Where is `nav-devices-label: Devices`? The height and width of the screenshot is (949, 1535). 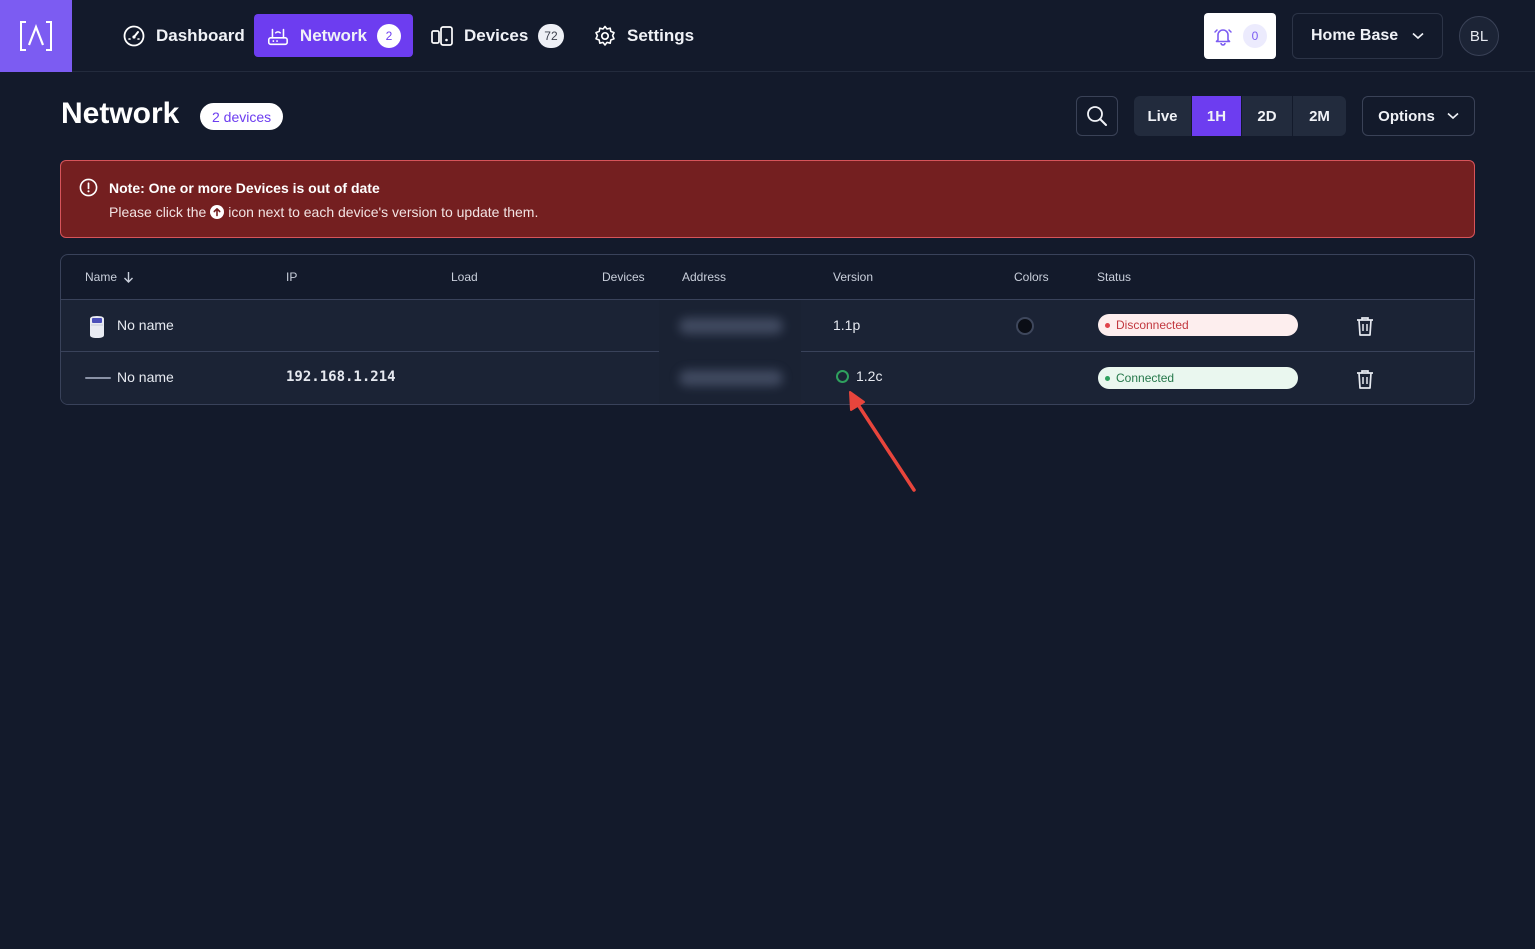
nav-devices-label: Devices is located at coordinates (496, 35).